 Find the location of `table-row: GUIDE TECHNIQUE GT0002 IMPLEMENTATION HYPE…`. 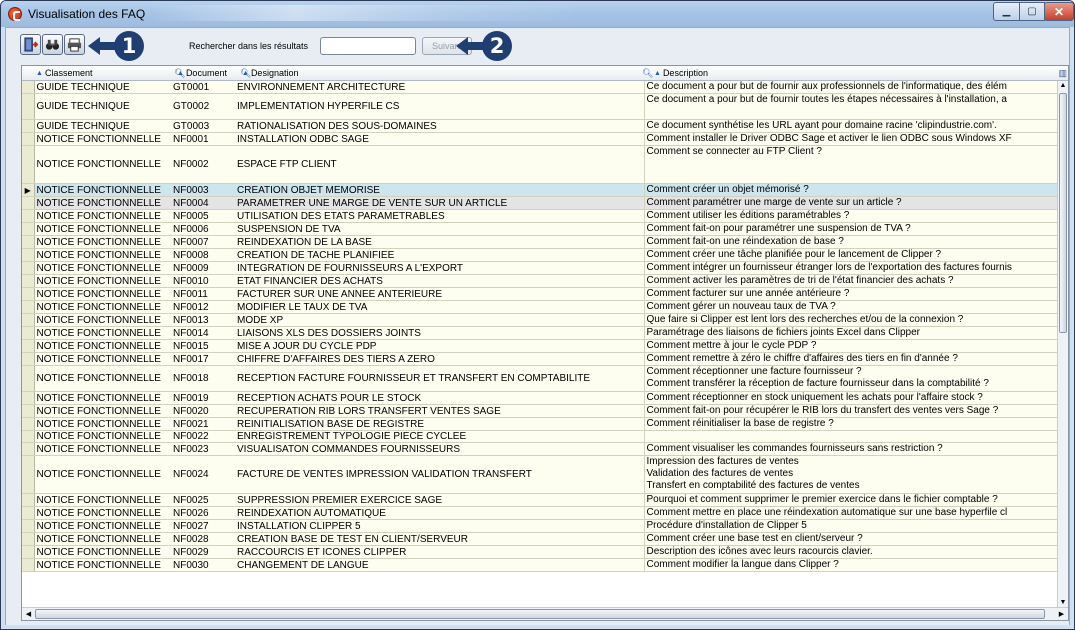

table-row: GUIDE TECHNIQUE GT0002 IMPLEMENTATION HYPE… is located at coordinates (540, 106).